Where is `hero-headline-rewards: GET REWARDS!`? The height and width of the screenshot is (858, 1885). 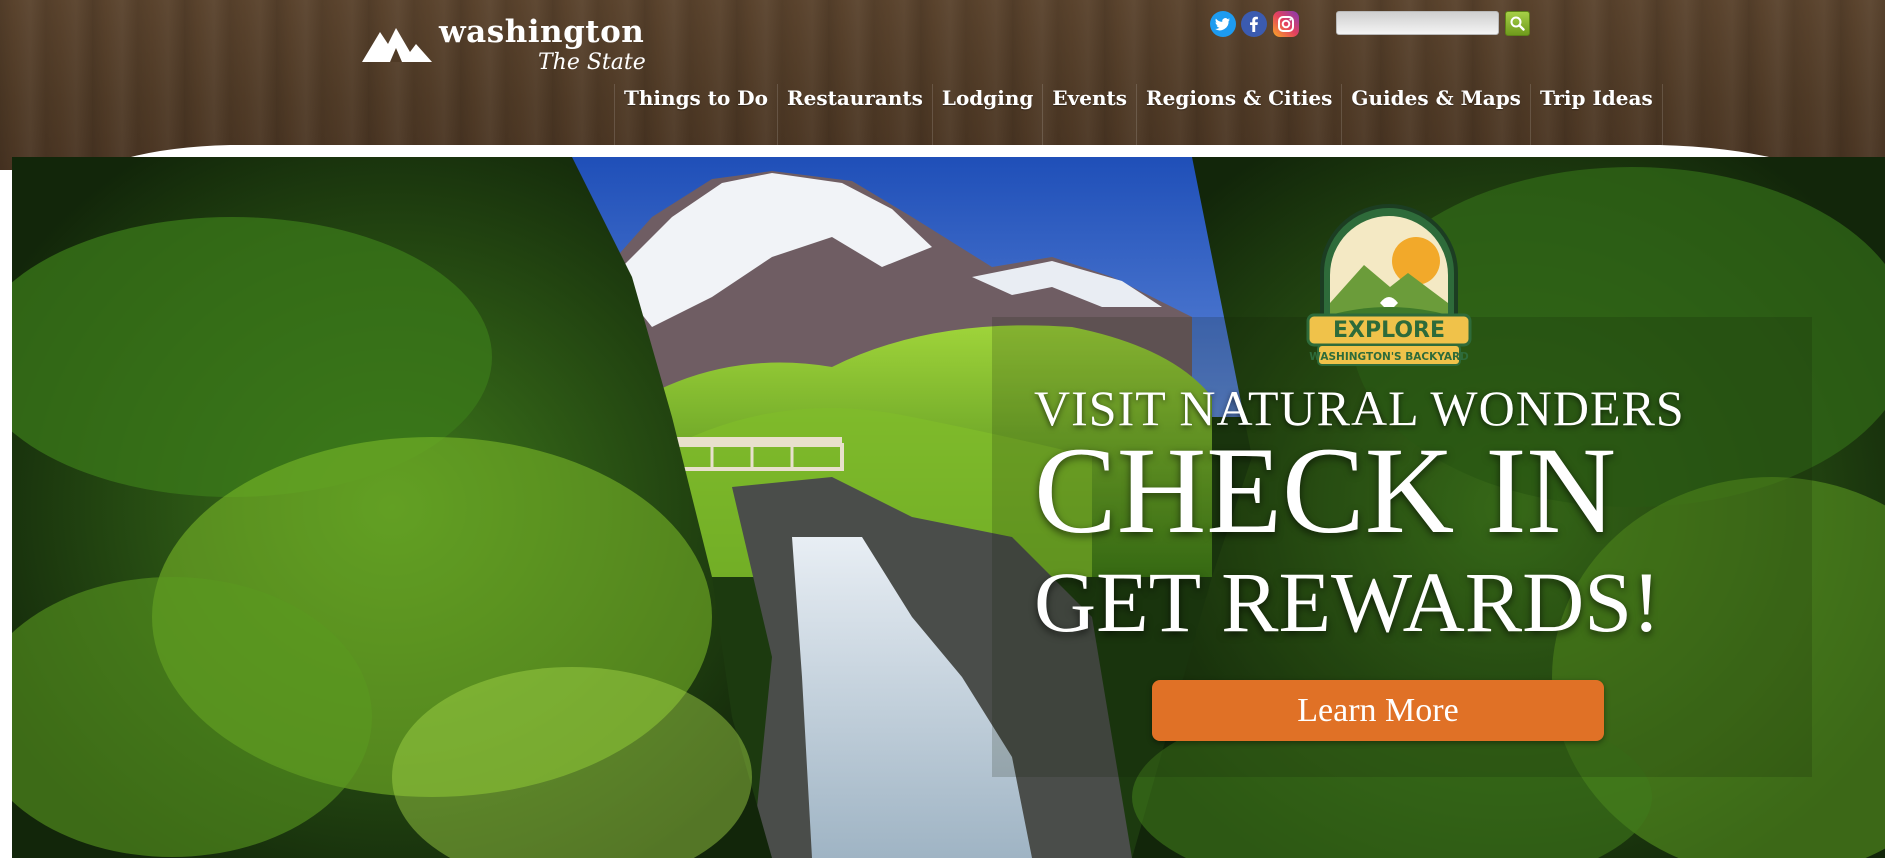 hero-headline-rewards: GET REWARDS! is located at coordinates (1347, 602).